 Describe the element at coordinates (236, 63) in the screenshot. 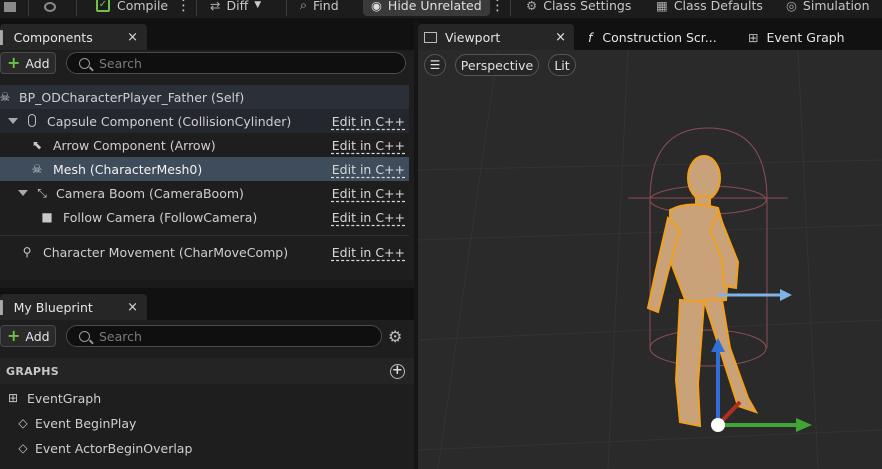

I see `components-search-input: Search` at that location.